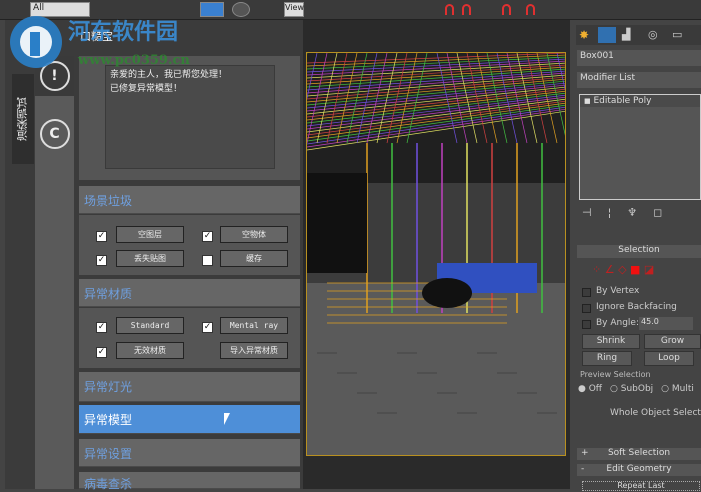  Describe the element at coordinates (108, 294) in the screenshot. I see `section-label: 异常材质` at that location.